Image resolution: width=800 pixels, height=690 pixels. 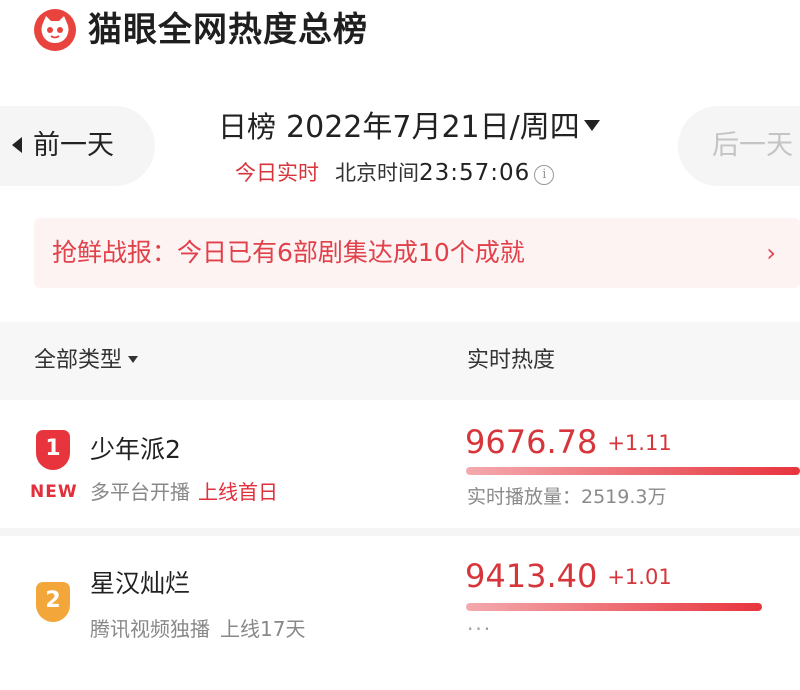 I want to click on beijing-time-value: 23:57:06, so click(x=475, y=173).